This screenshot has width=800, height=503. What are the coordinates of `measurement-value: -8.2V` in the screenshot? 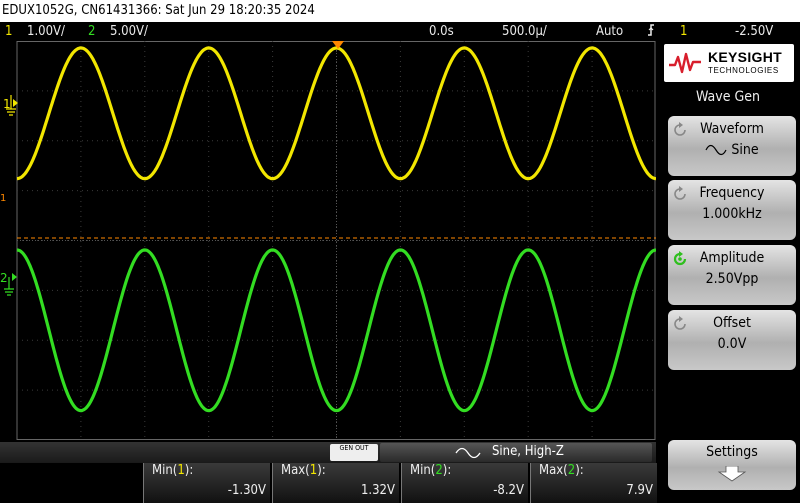 It's located at (508, 490).